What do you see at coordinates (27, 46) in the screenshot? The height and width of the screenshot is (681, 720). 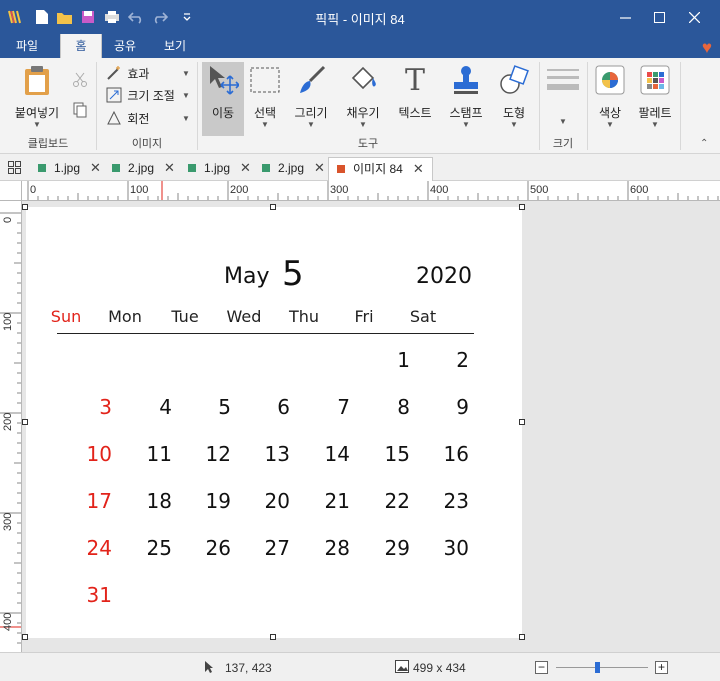 I see `tab-file: 파일` at bounding box center [27, 46].